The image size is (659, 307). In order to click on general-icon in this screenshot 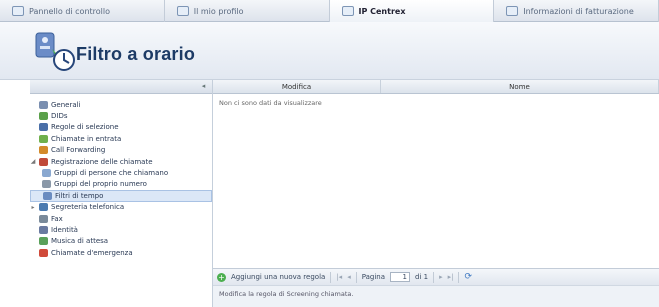, I will do `click(43, 104)`.